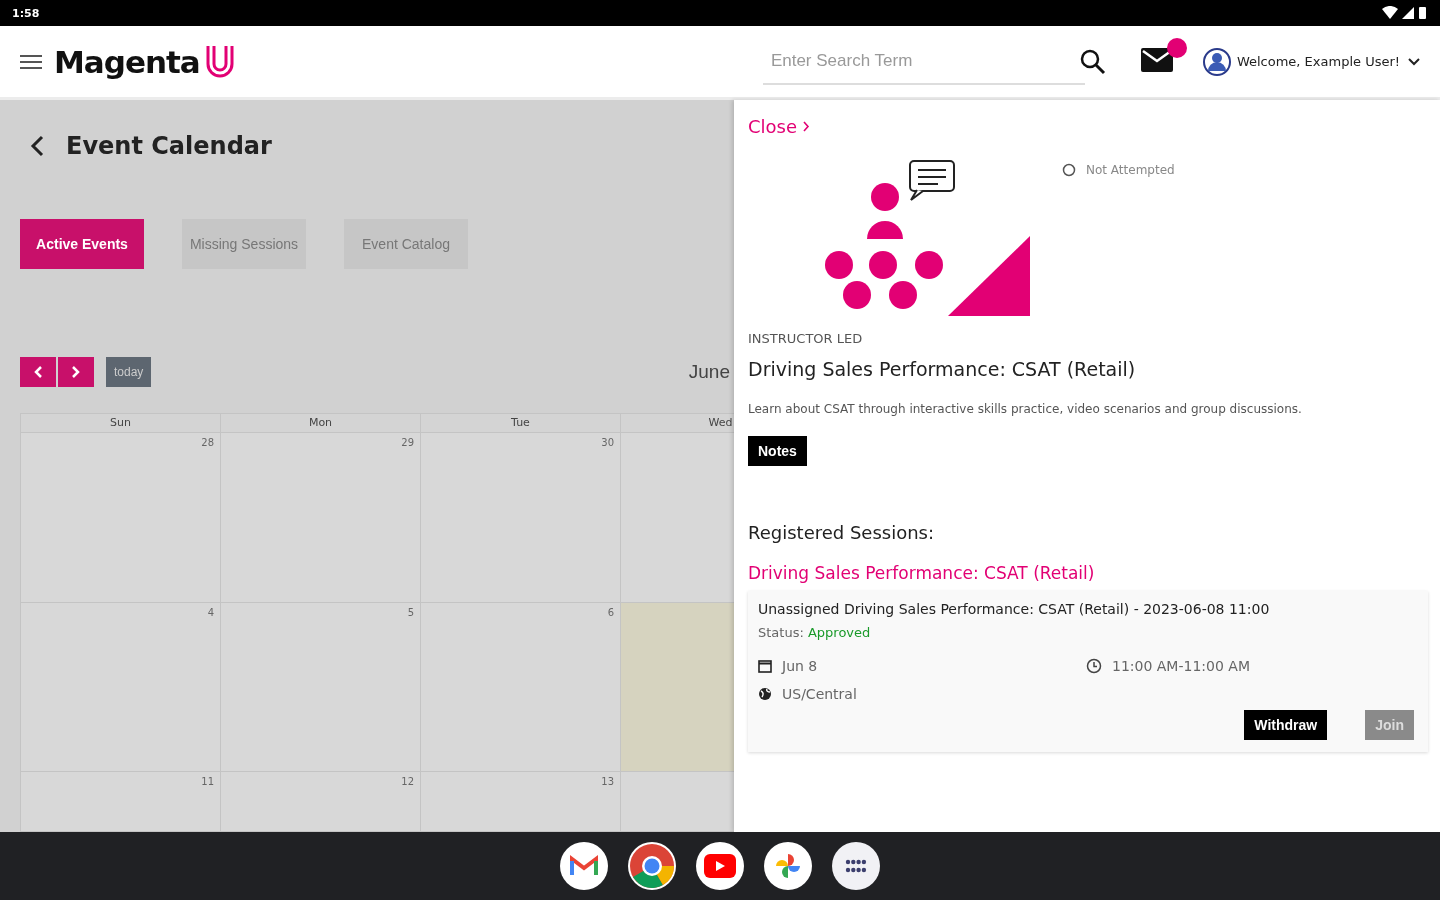 This screenshot has height=900, width=1440. What do you see at coordinates (121, 423) in the screenshot?
I see `weekday-header: Sun` at bounding box center [121, 423].